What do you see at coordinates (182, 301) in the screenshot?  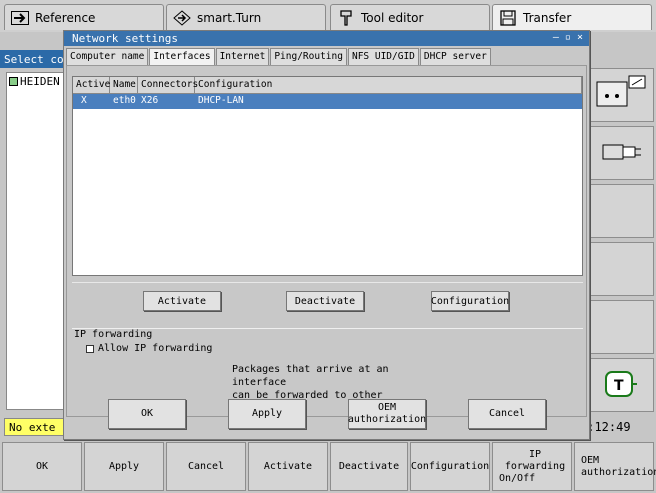 I see `activate-button: Activate` at bounding box center [182, 301].